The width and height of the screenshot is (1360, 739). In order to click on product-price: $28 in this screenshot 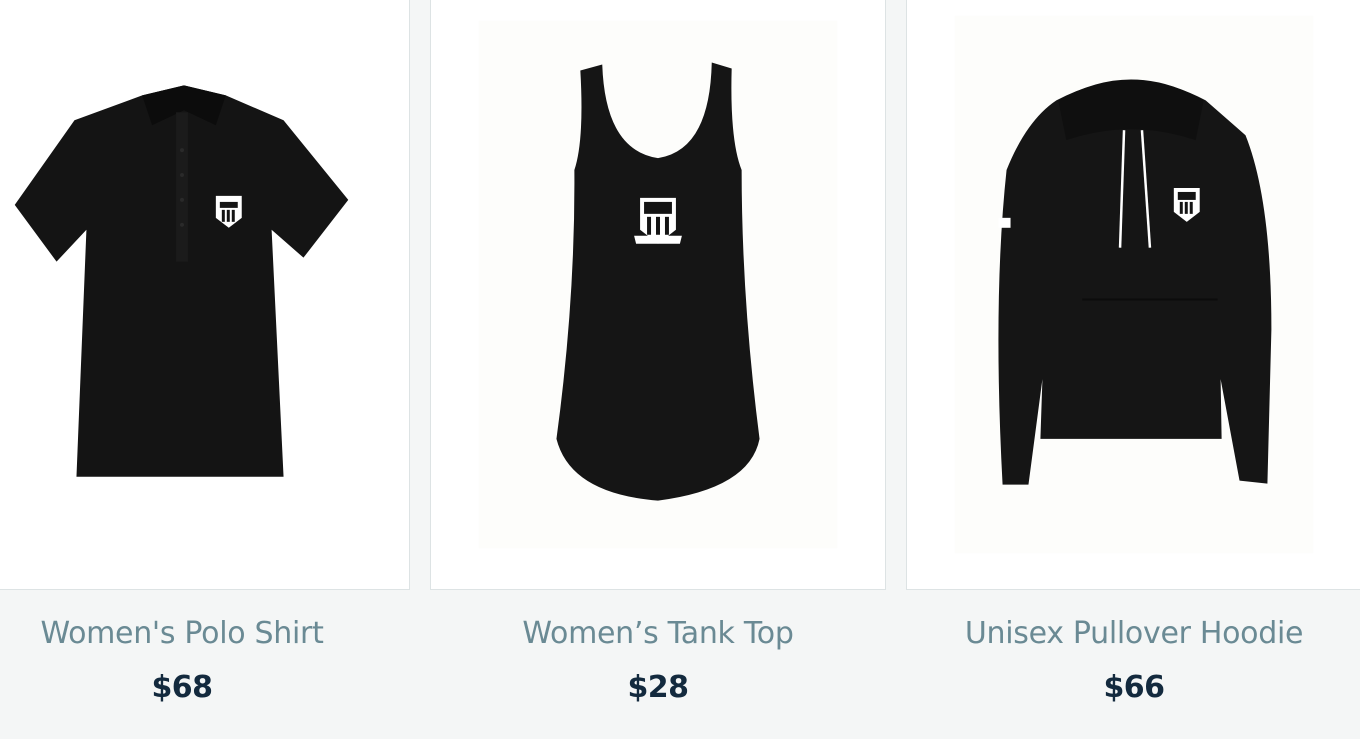, I will do `click(658, 687)`.